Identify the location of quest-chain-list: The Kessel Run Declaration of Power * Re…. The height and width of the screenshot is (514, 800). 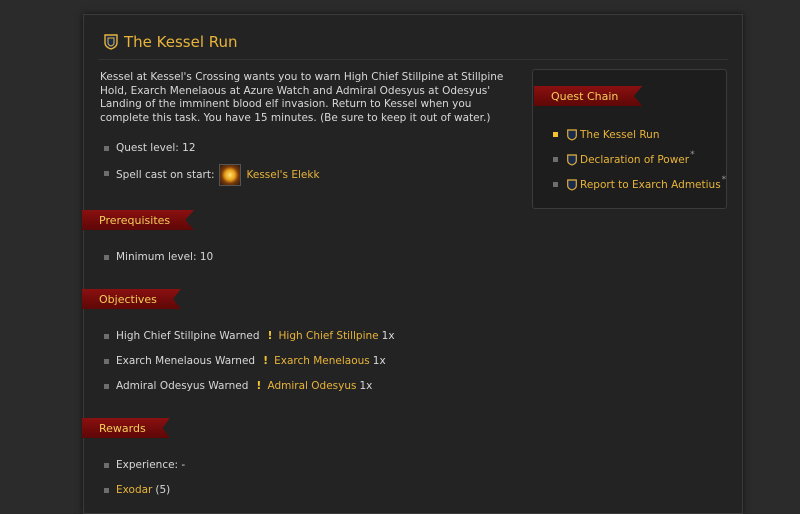
(639, 159).